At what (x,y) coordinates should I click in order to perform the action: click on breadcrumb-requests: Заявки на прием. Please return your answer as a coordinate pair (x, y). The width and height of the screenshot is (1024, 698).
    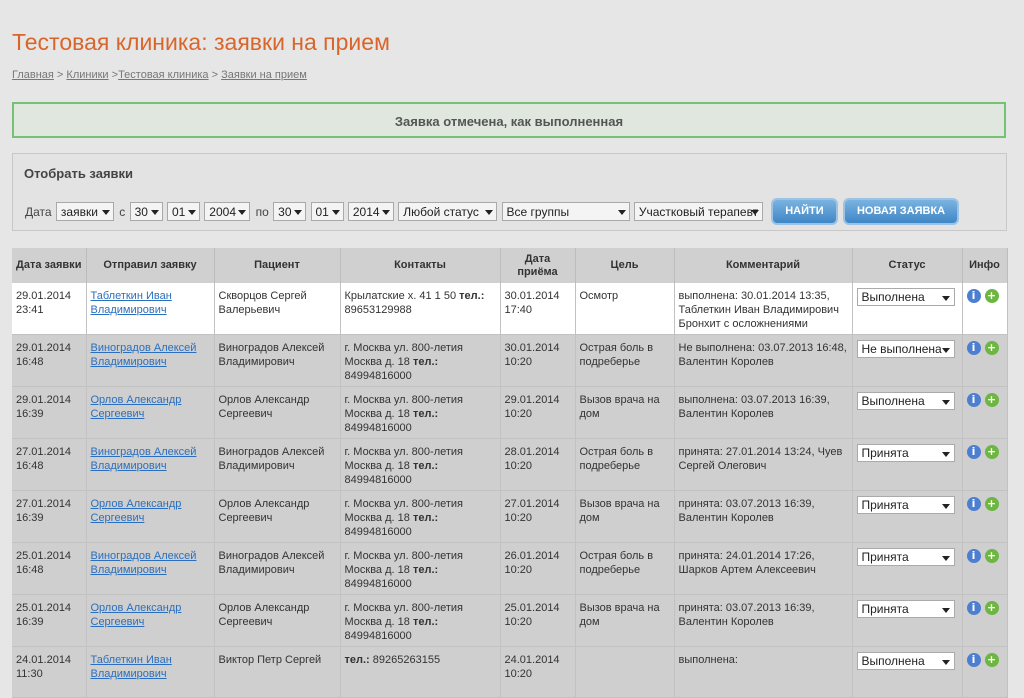
    Looking at the image, I should click on (264, 75).